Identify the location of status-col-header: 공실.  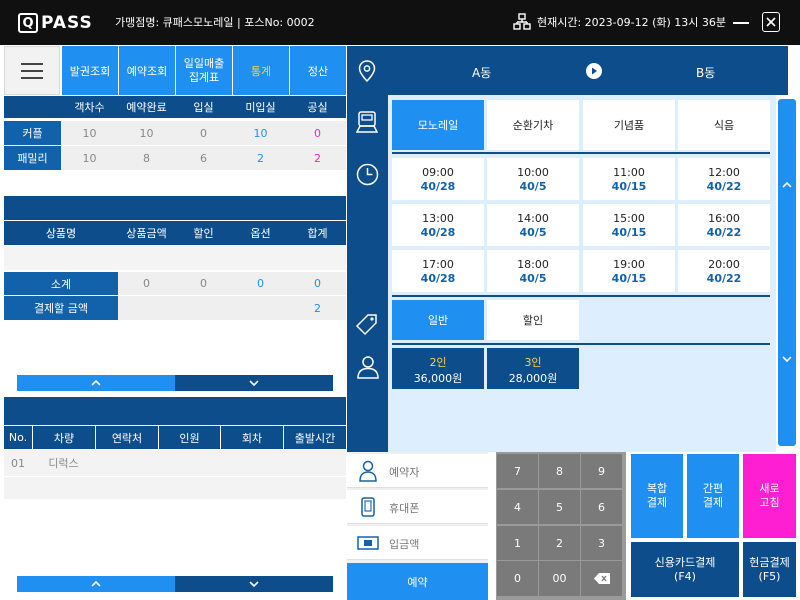
(317, 107).